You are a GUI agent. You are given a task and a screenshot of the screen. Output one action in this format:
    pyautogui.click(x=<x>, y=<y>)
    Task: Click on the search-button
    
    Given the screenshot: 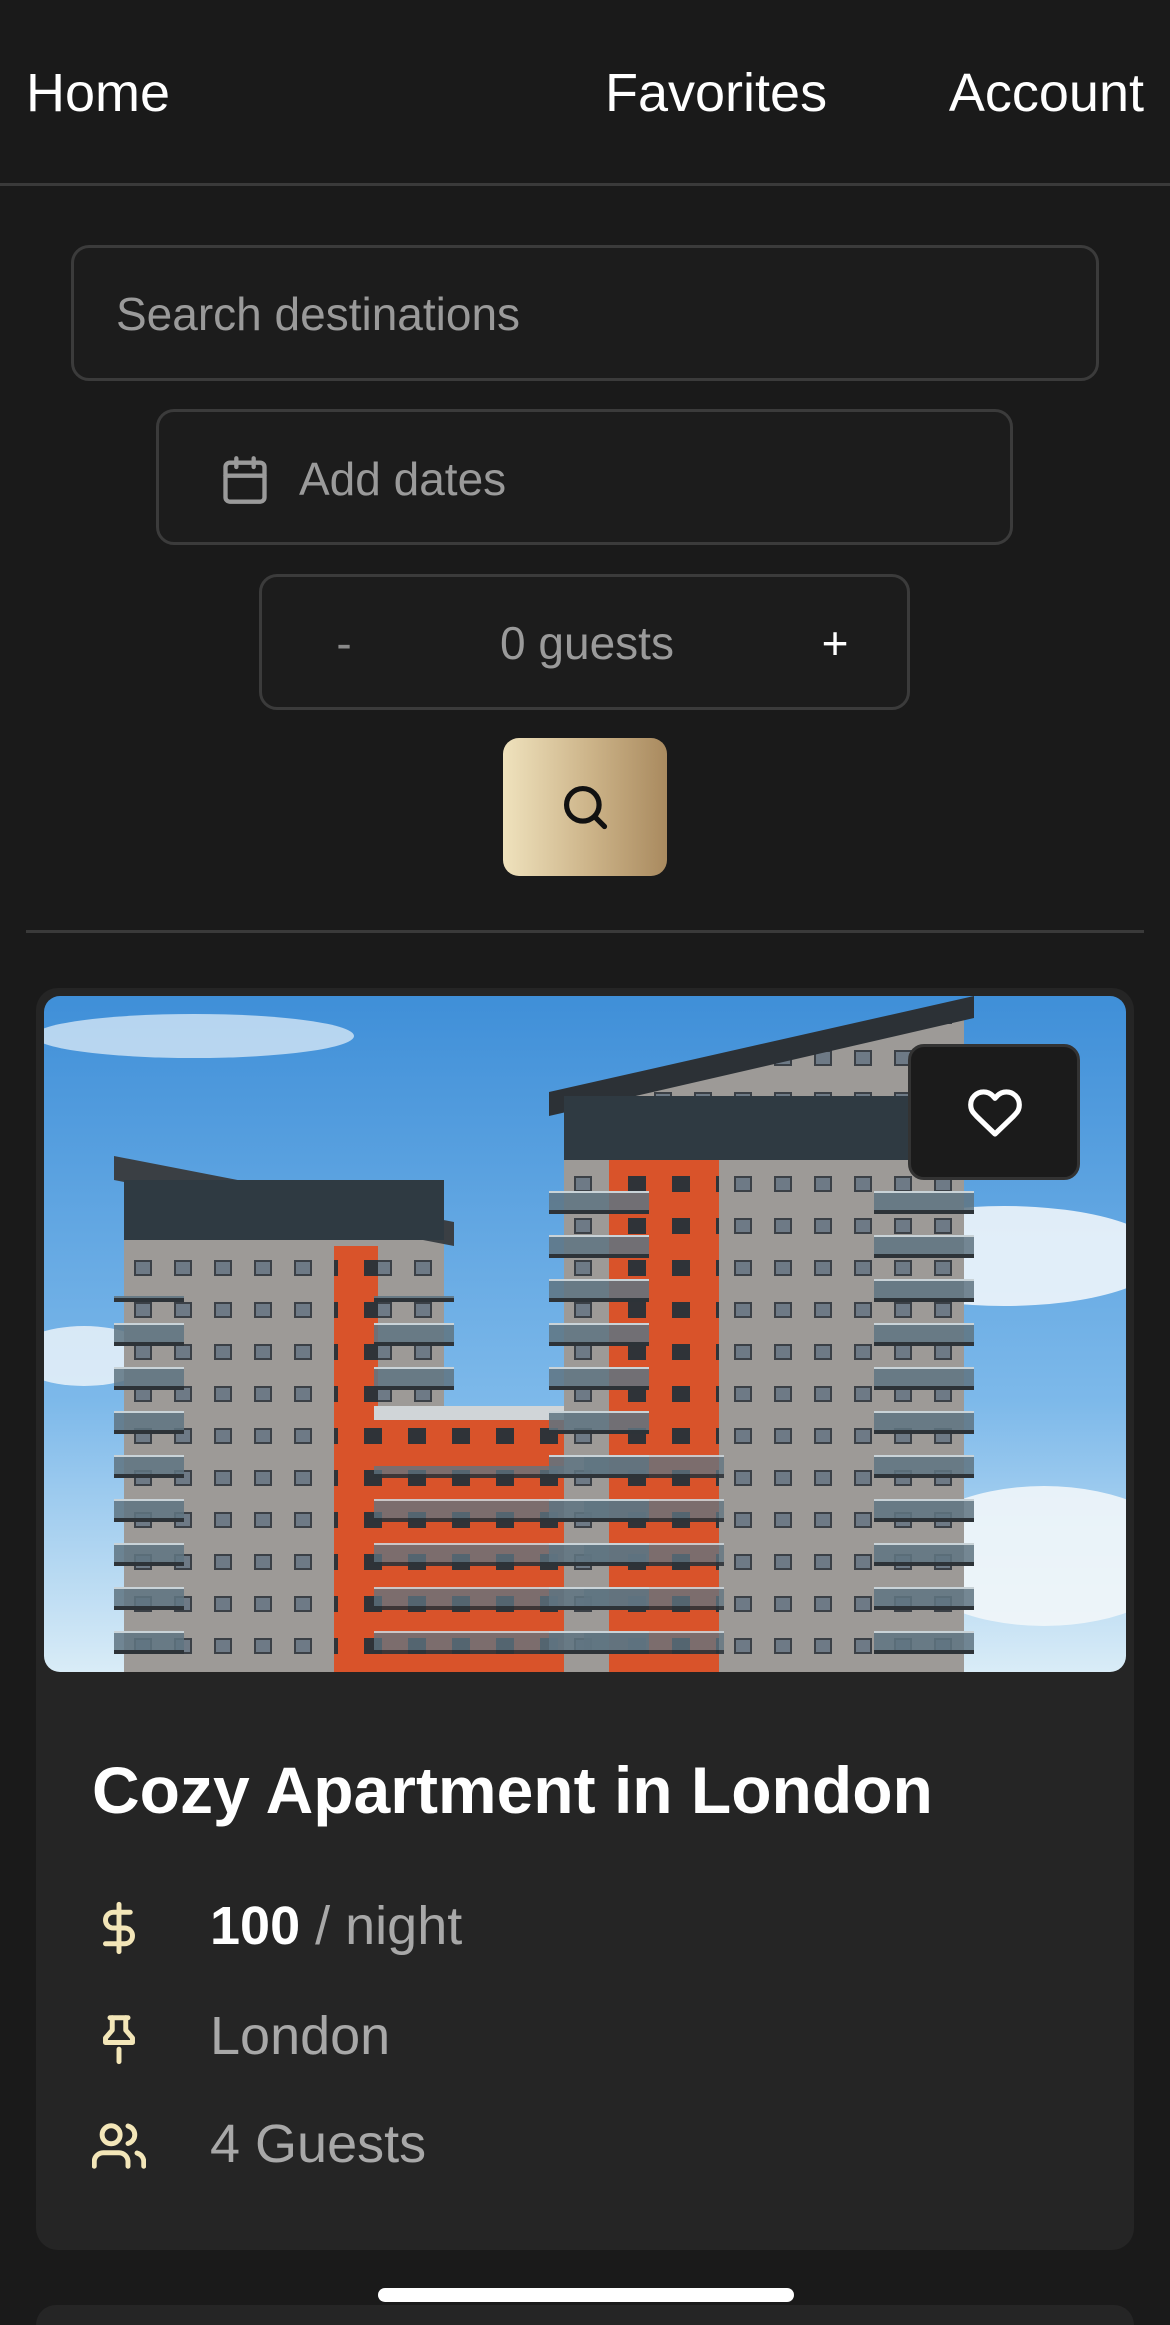 What is the action you would take?
    pyautogui.click(x=585, y=807)
    